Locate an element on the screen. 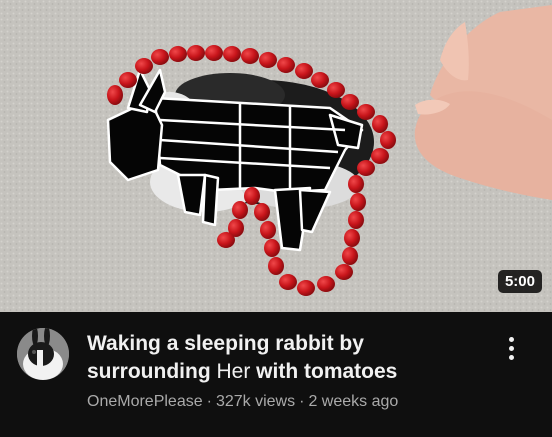 The height and width of the screenshot is (437, 552). video-duration-badge: 5:00 is located at coordinates (519, 281).